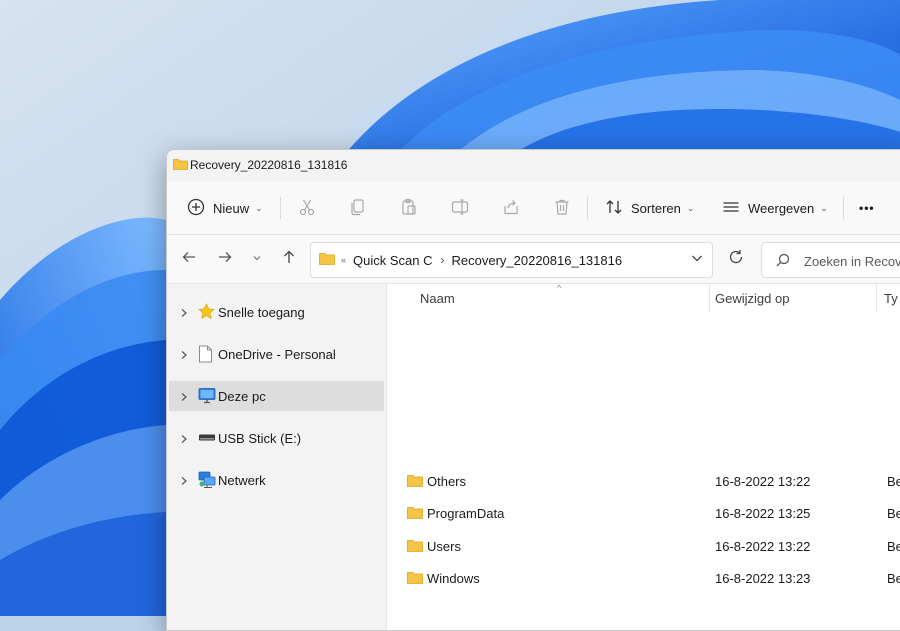 The height and width of the screenshot is (631, 900). Describe the element at coordinates (533, 208) in the screenshot. I see `command-bar: Nieuw ⌄ Sorteren ⌄ Weergeven ⌄ •••` at that location.